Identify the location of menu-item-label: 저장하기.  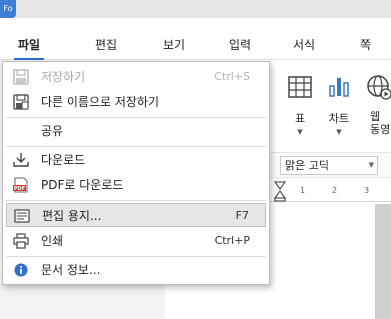
(63, 77).